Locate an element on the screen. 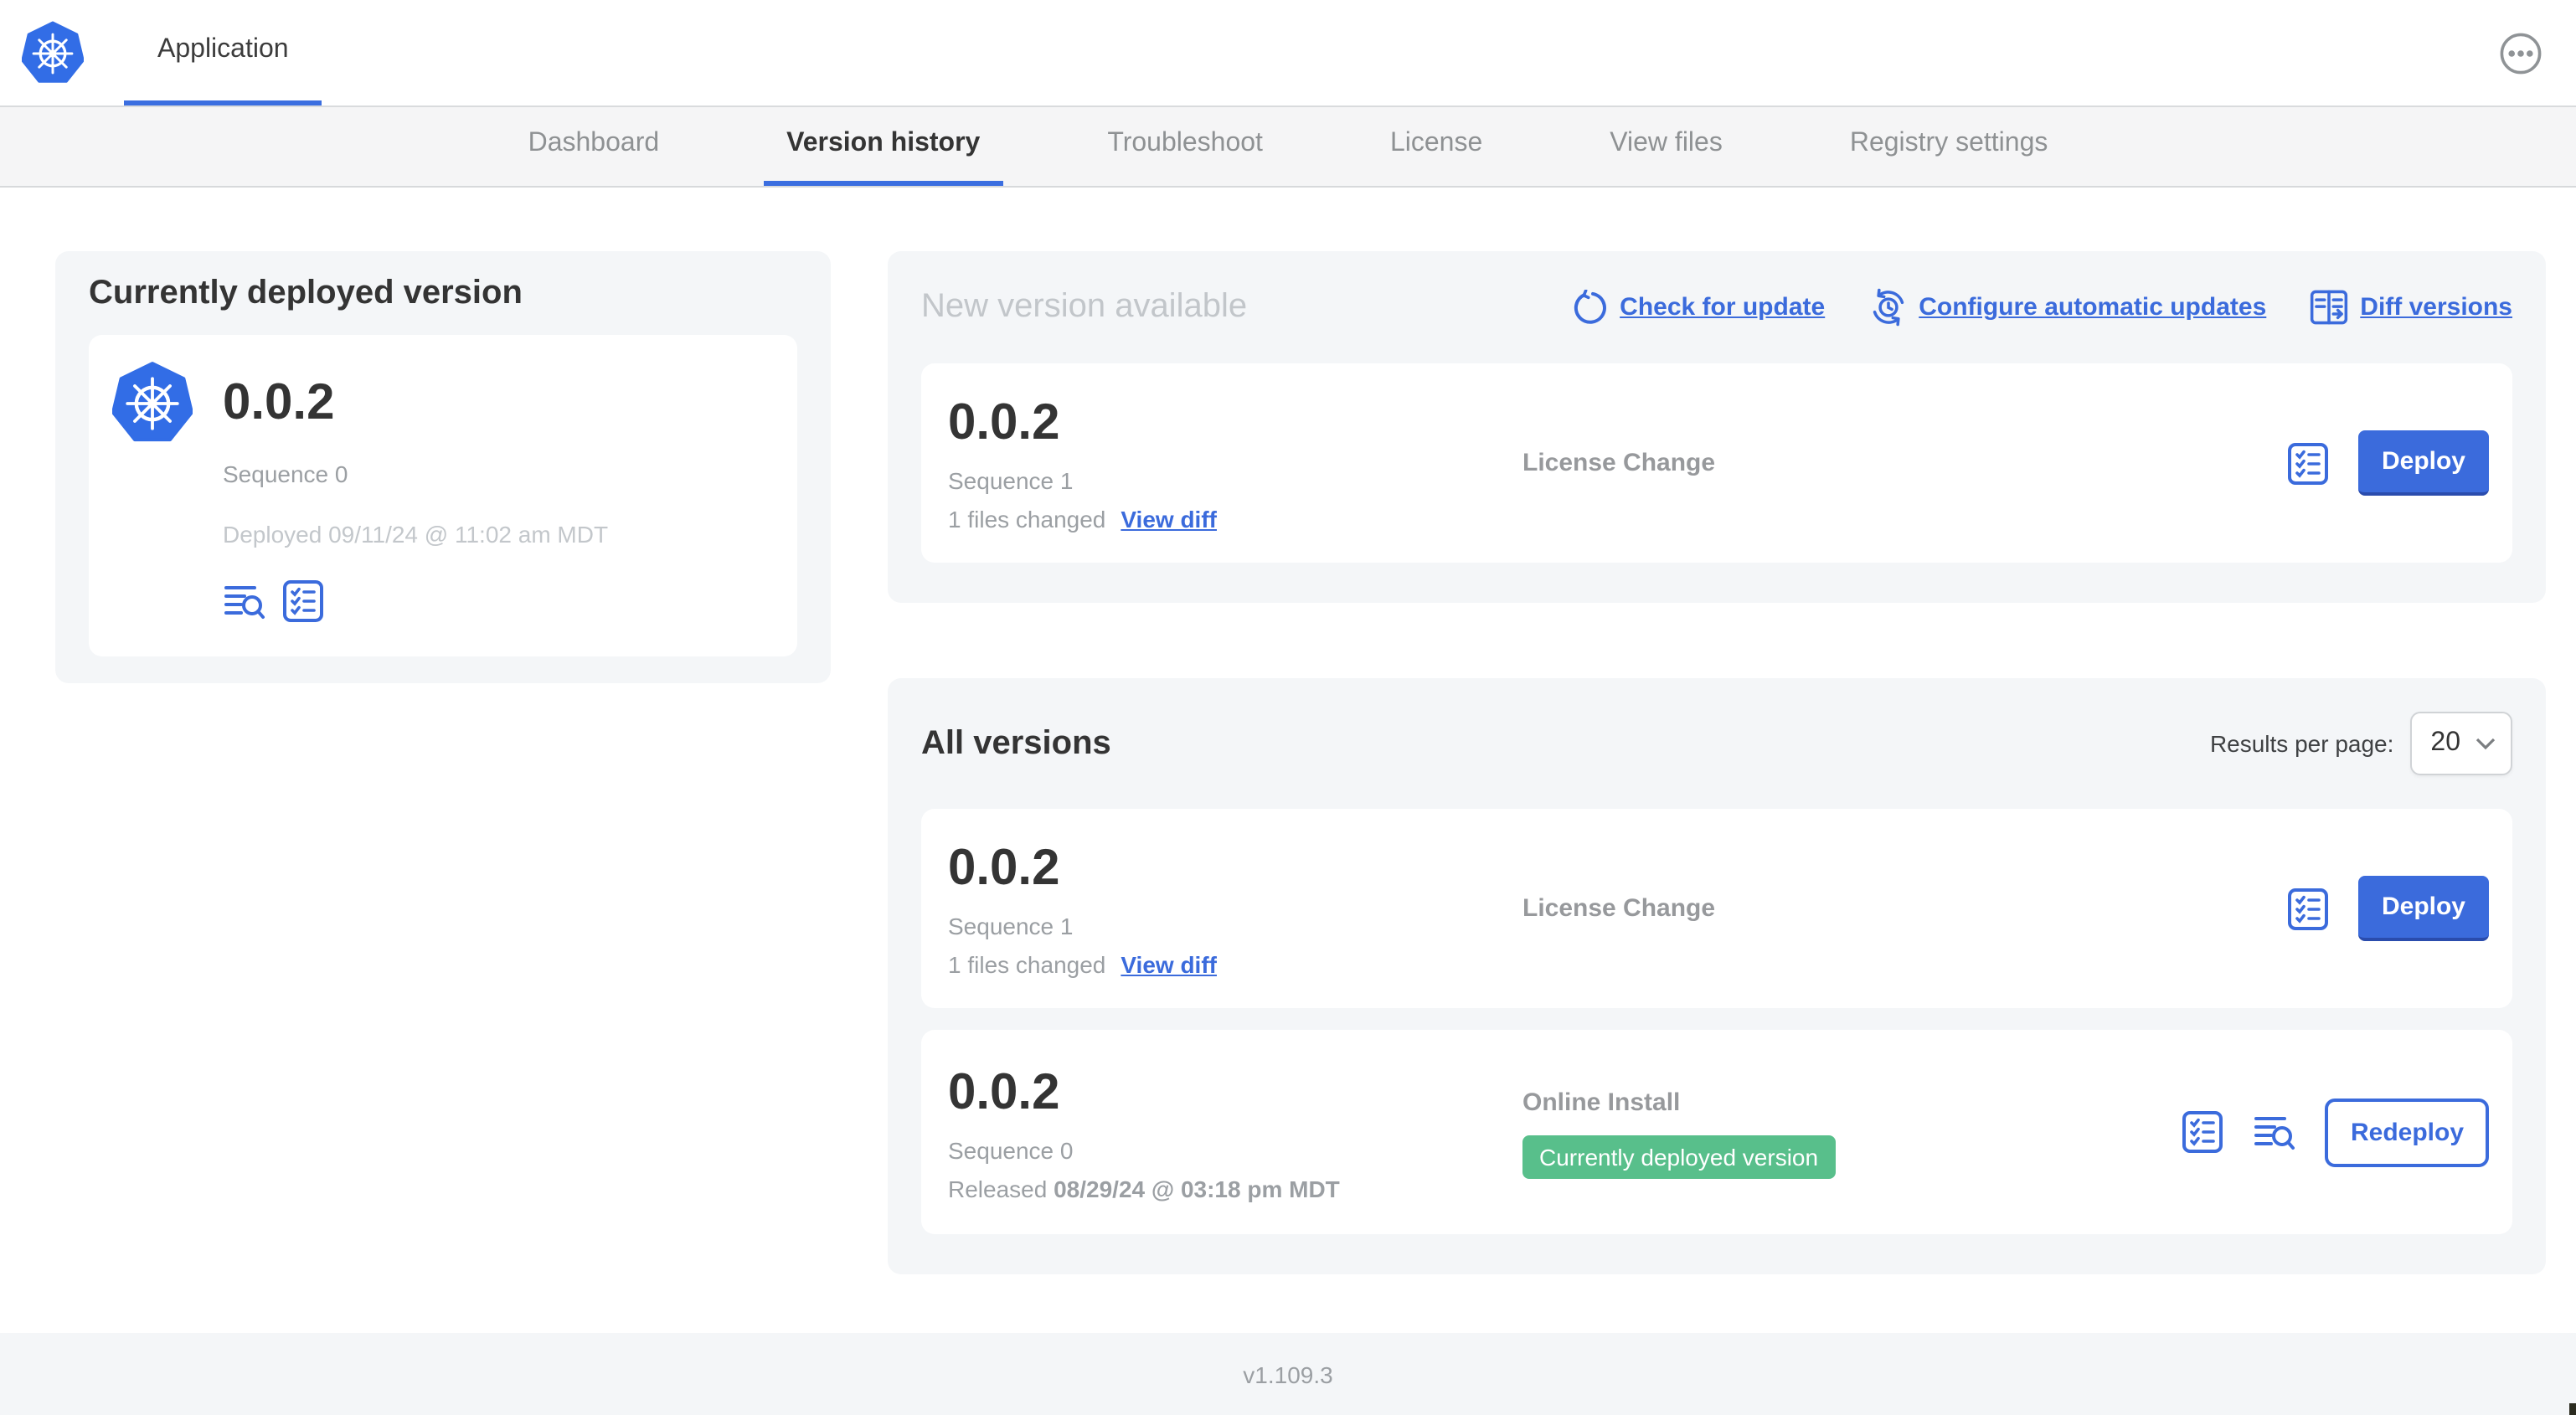 The height and width of the screenshot is (1415, 2576). ellipsis-menu-icon is located at coordinates (2521, 53).